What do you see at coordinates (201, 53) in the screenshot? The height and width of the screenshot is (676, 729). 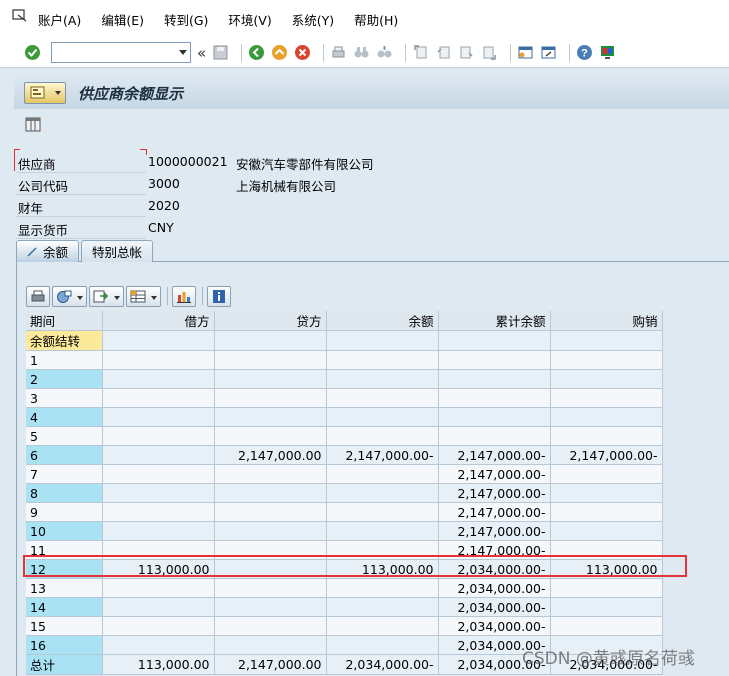 I see `collapse-command-icon: «` at bounding box center [201, 53].